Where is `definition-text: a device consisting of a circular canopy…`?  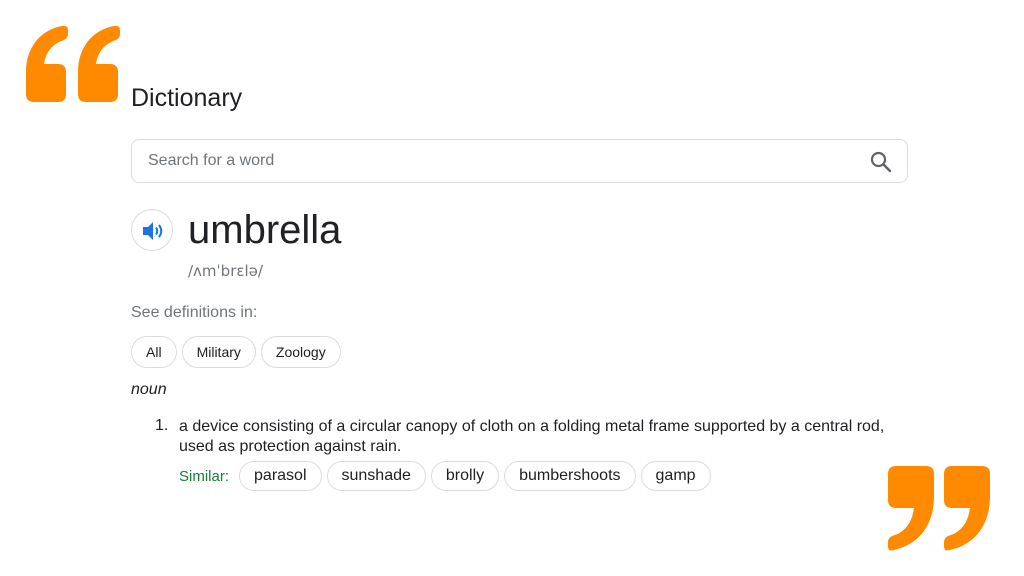
definition-text: a device consisting of a circular canopy… is located at coordinates (532, 436).